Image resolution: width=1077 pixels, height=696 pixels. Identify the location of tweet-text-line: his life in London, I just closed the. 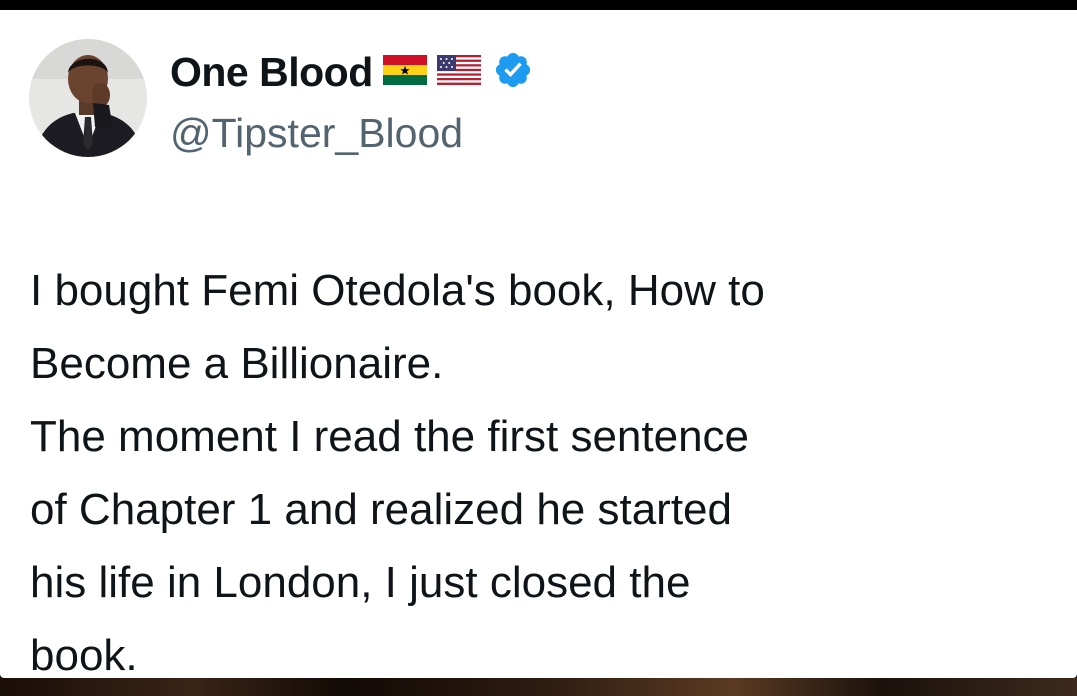
(360, 582).